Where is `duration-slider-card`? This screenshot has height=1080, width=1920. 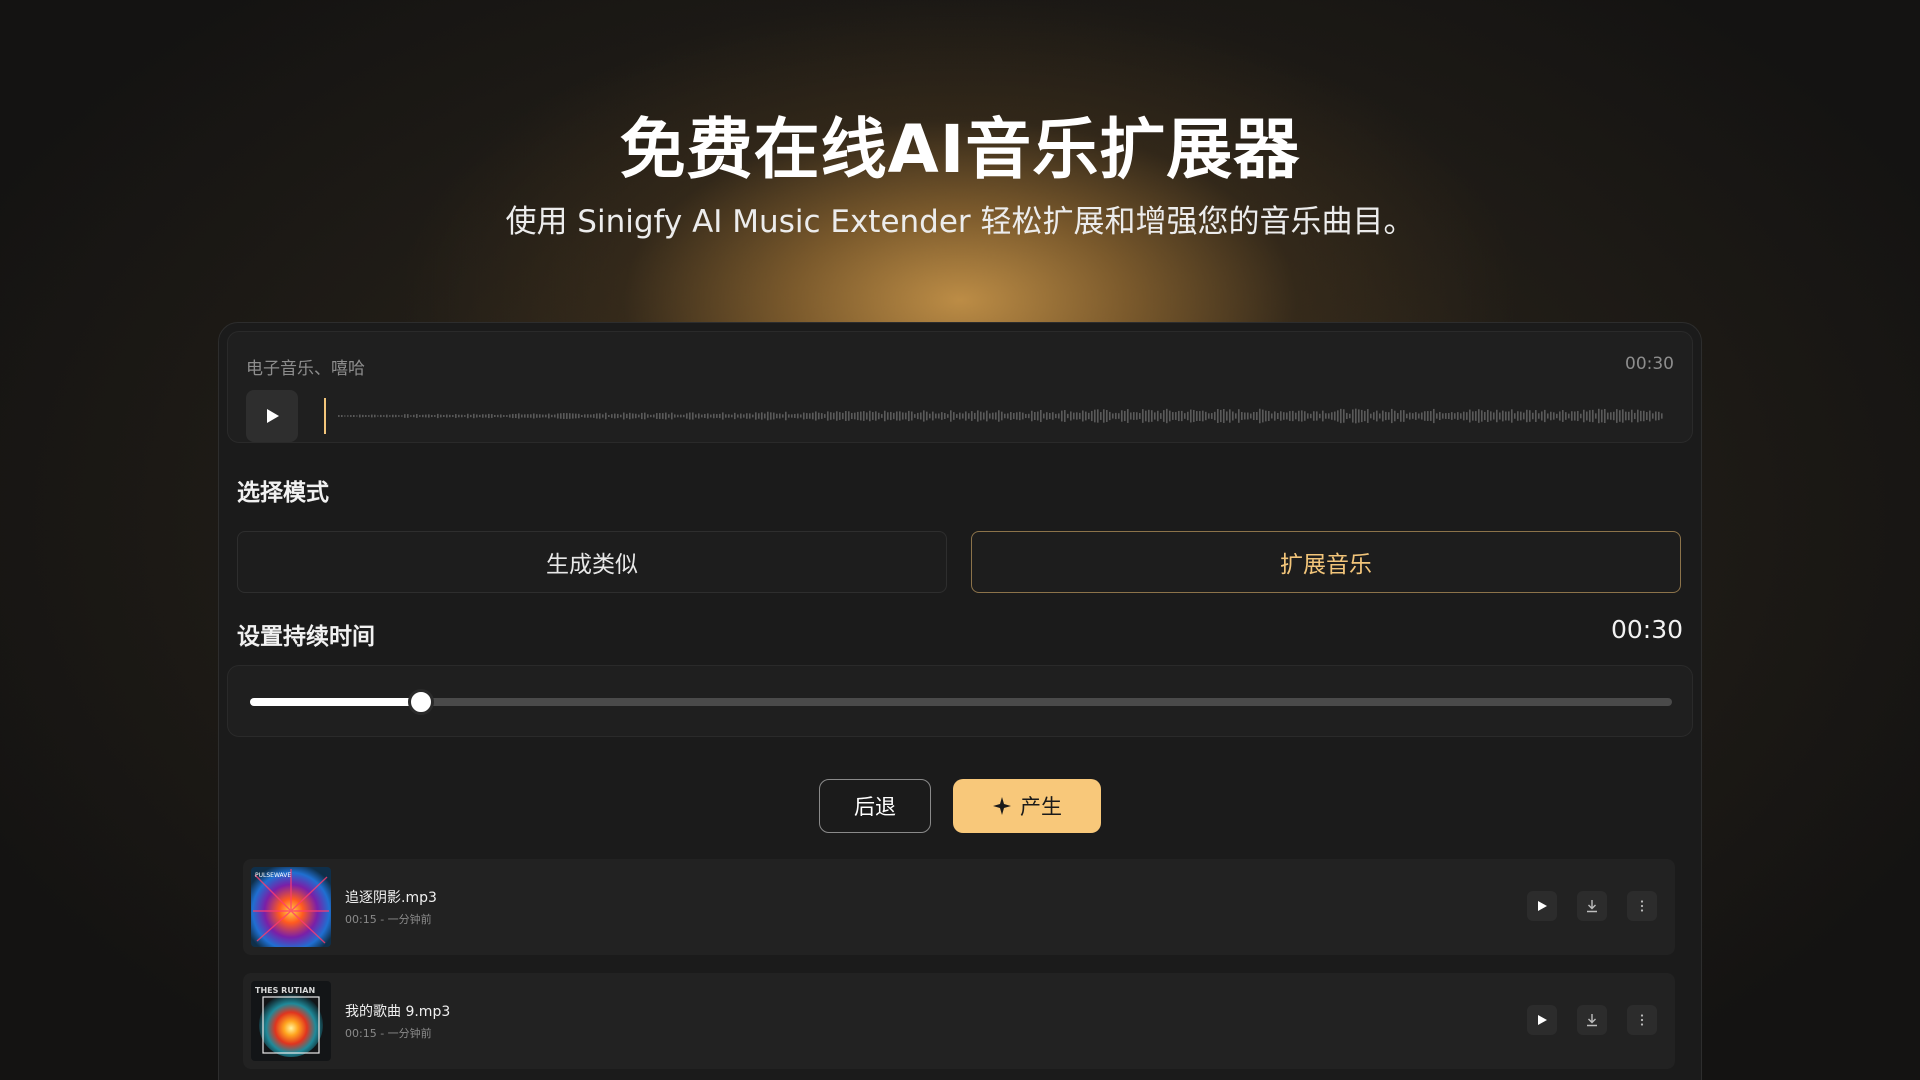
duration-slider-card is located at coordinates (960, 701).